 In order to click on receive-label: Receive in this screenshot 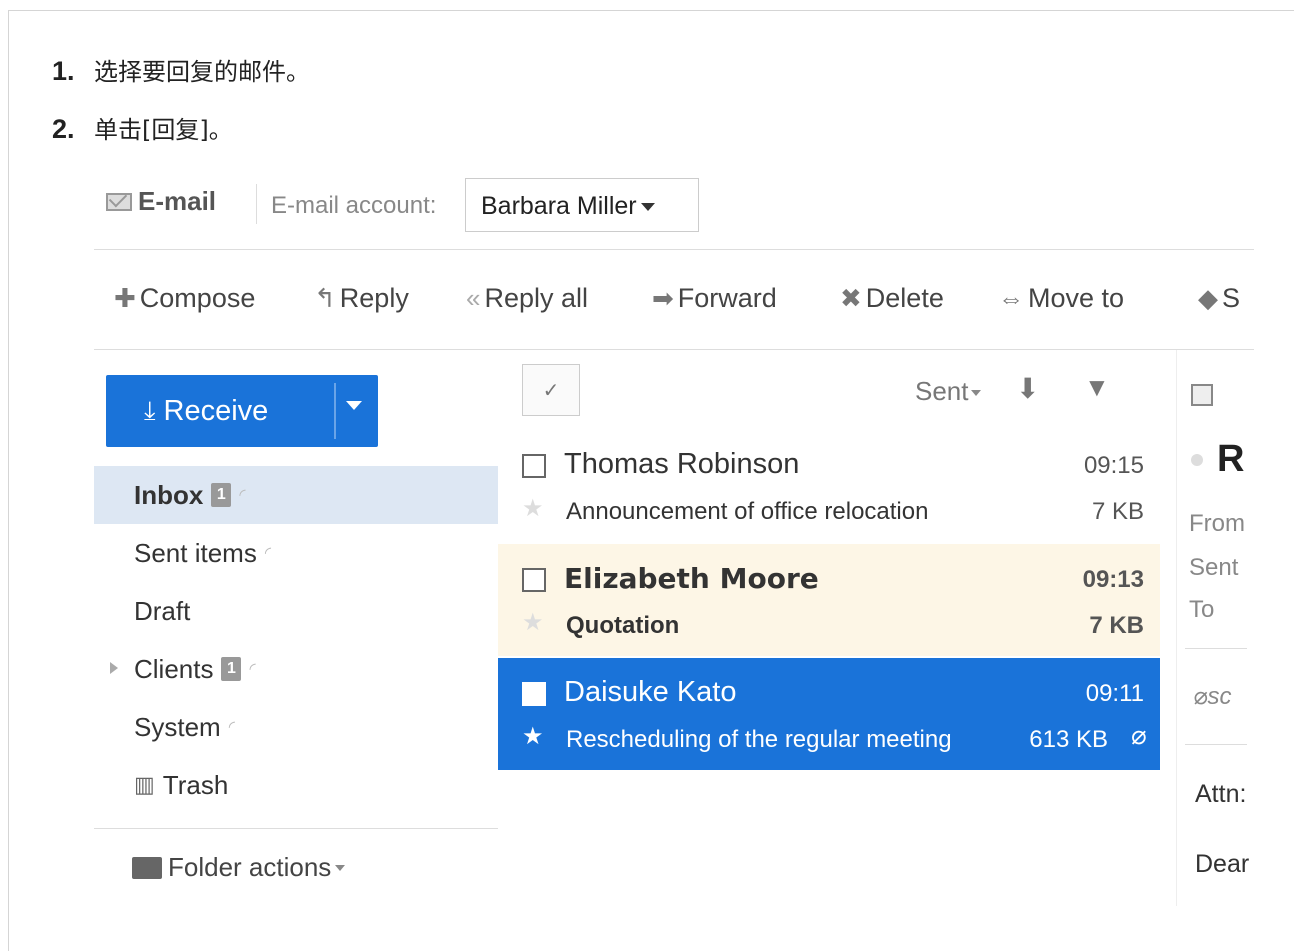, I will do `click(216, 410)`.